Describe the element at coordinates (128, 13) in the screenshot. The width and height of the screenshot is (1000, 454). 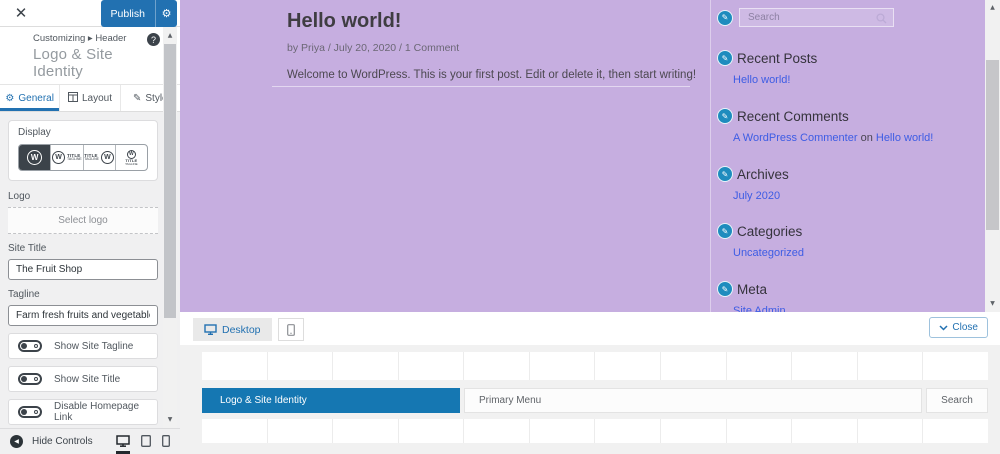
I see `publish-button: Publish` at that location.